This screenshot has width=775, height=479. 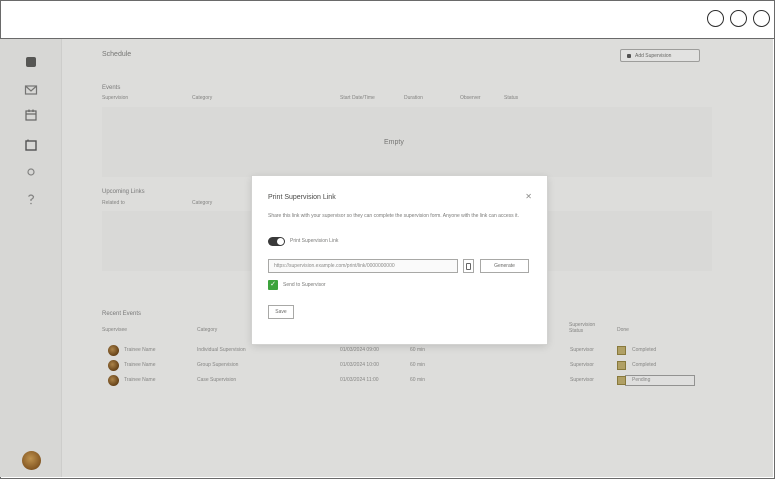 I want to click on window-controls, so click(x=738, y=18).